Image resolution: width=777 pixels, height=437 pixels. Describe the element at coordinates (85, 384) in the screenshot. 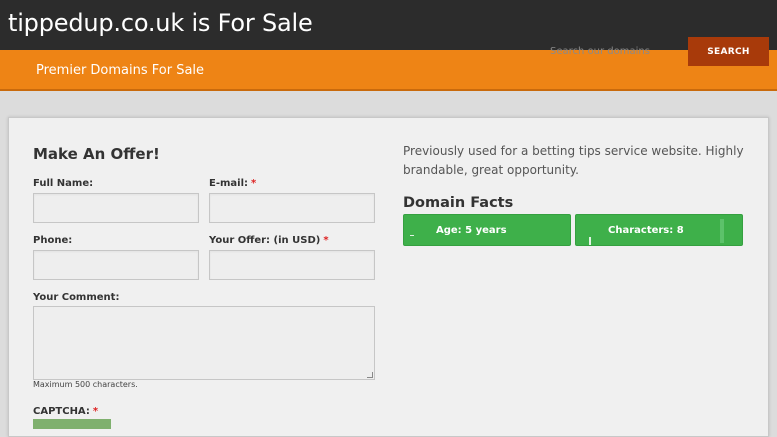

I see `comment-hint: Maximum 500 characters.` at that location.